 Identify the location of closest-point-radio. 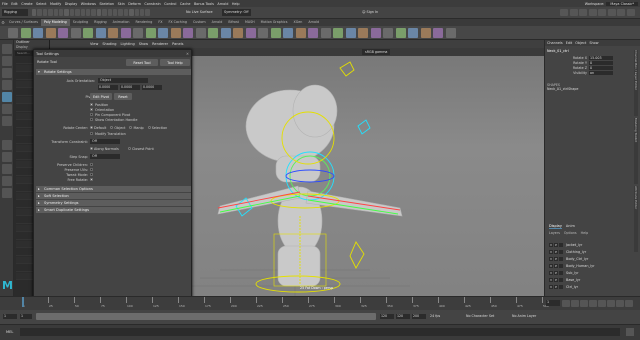
(129, 148).